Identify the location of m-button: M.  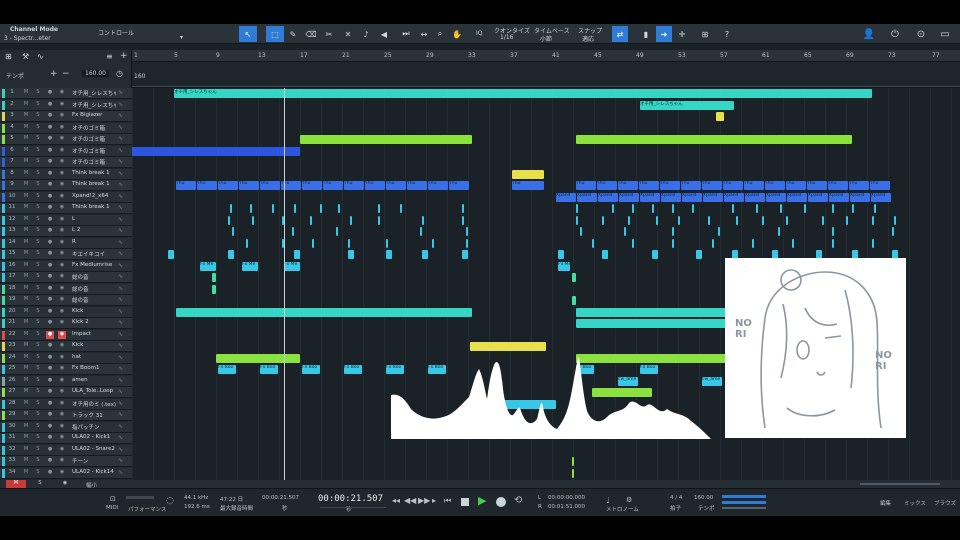
(16, 484).